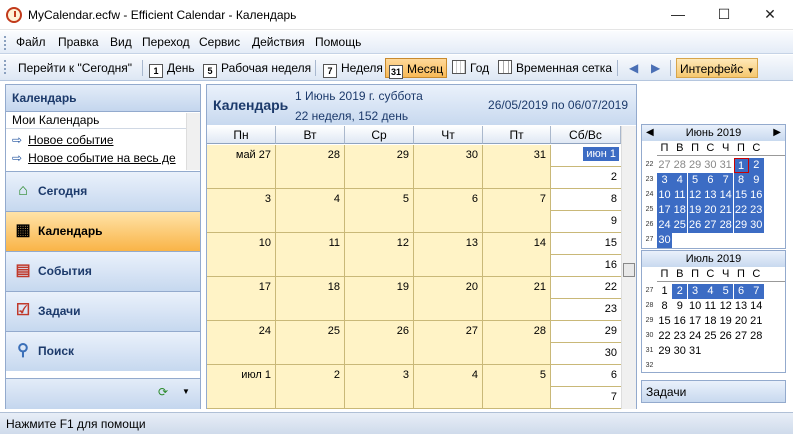  What do you see at coordinates (241, 211) in the screenshot?
I see `day-cell: 3` at bounding box center [241, 211].